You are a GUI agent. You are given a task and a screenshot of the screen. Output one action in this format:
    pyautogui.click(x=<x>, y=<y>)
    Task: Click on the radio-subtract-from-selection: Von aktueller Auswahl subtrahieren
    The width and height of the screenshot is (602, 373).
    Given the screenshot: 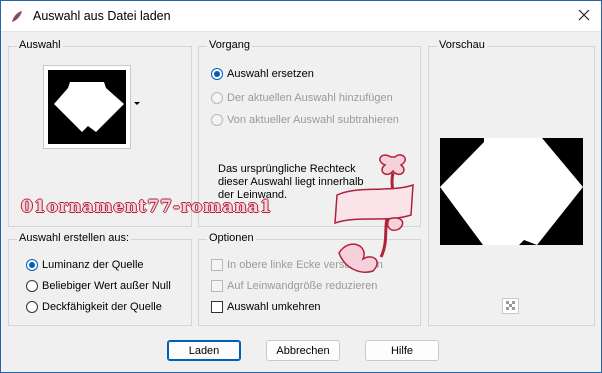 What is the action you would take?
    pyautogui.click(x=305, y=120)
    